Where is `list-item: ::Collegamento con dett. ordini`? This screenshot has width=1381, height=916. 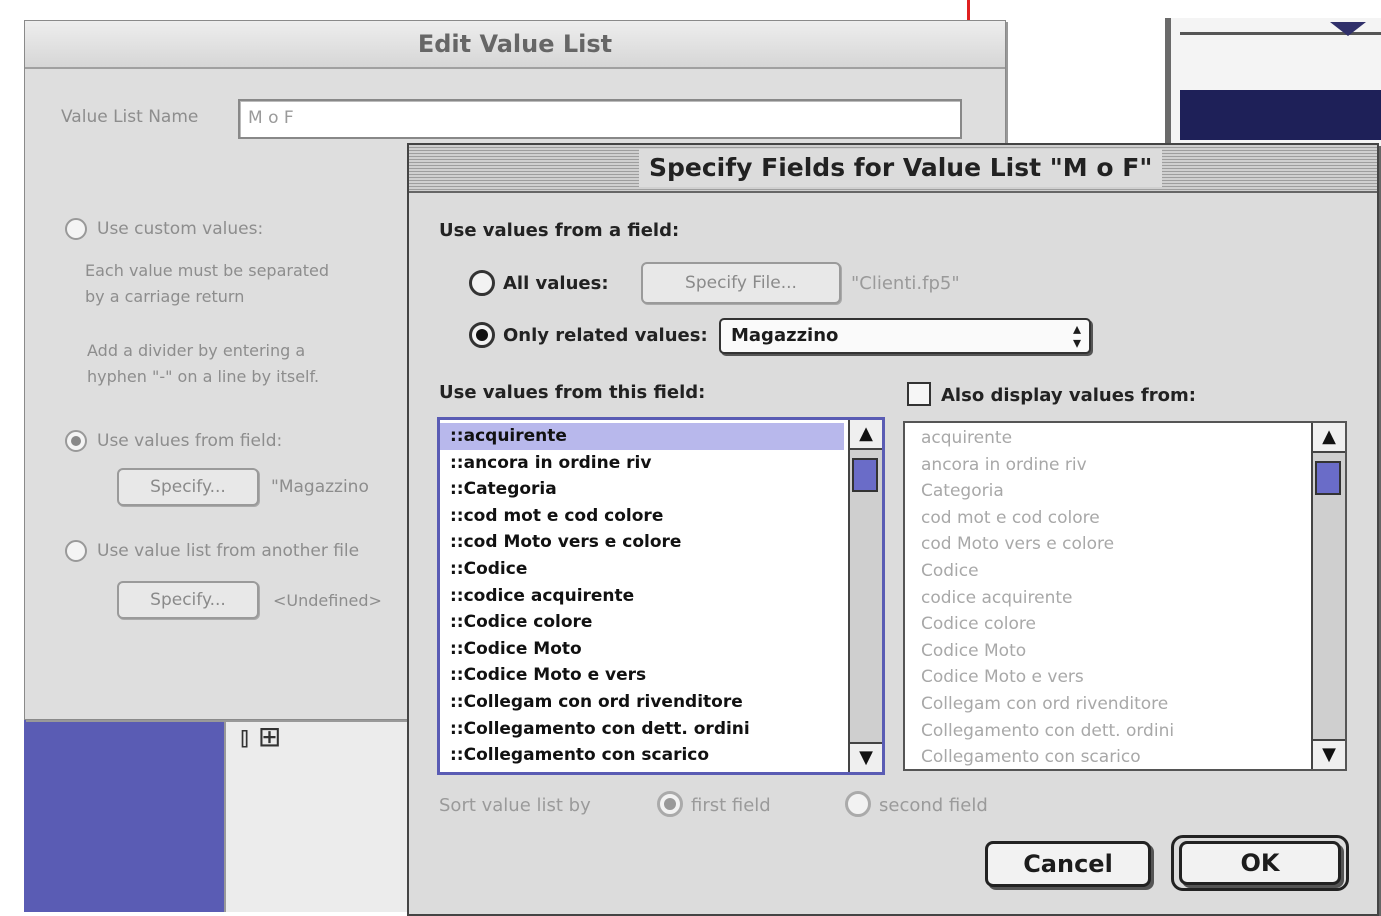
list-item: ::Collegamento con dett. ordini is located at coordinates (642, 729).